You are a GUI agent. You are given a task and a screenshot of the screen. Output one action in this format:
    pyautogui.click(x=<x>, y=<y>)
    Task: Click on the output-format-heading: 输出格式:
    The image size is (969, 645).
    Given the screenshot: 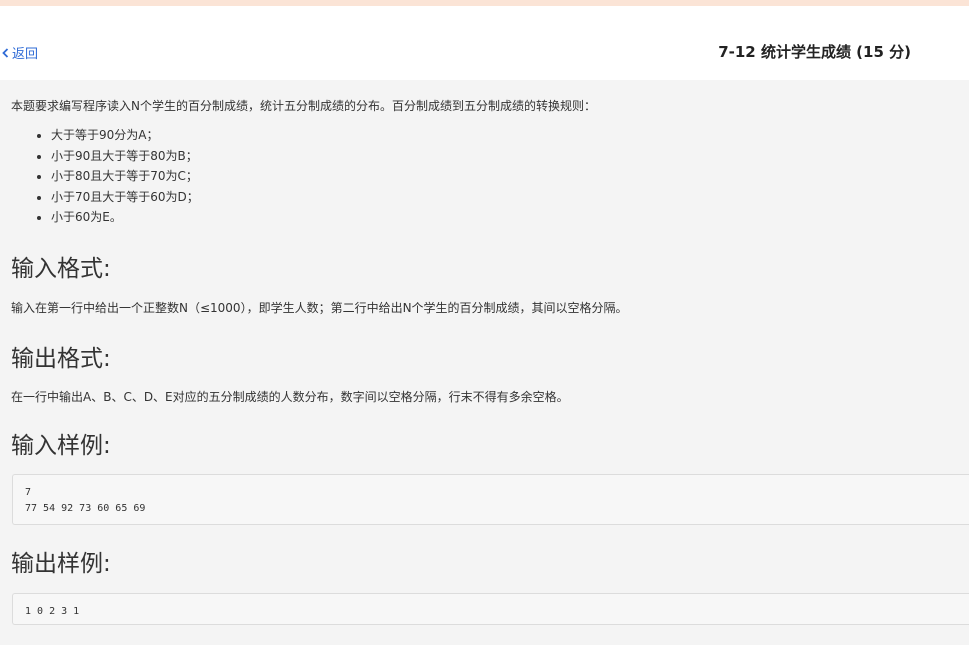 What is the action you would take?
    pyautogui.click(x=61, y=359)
    